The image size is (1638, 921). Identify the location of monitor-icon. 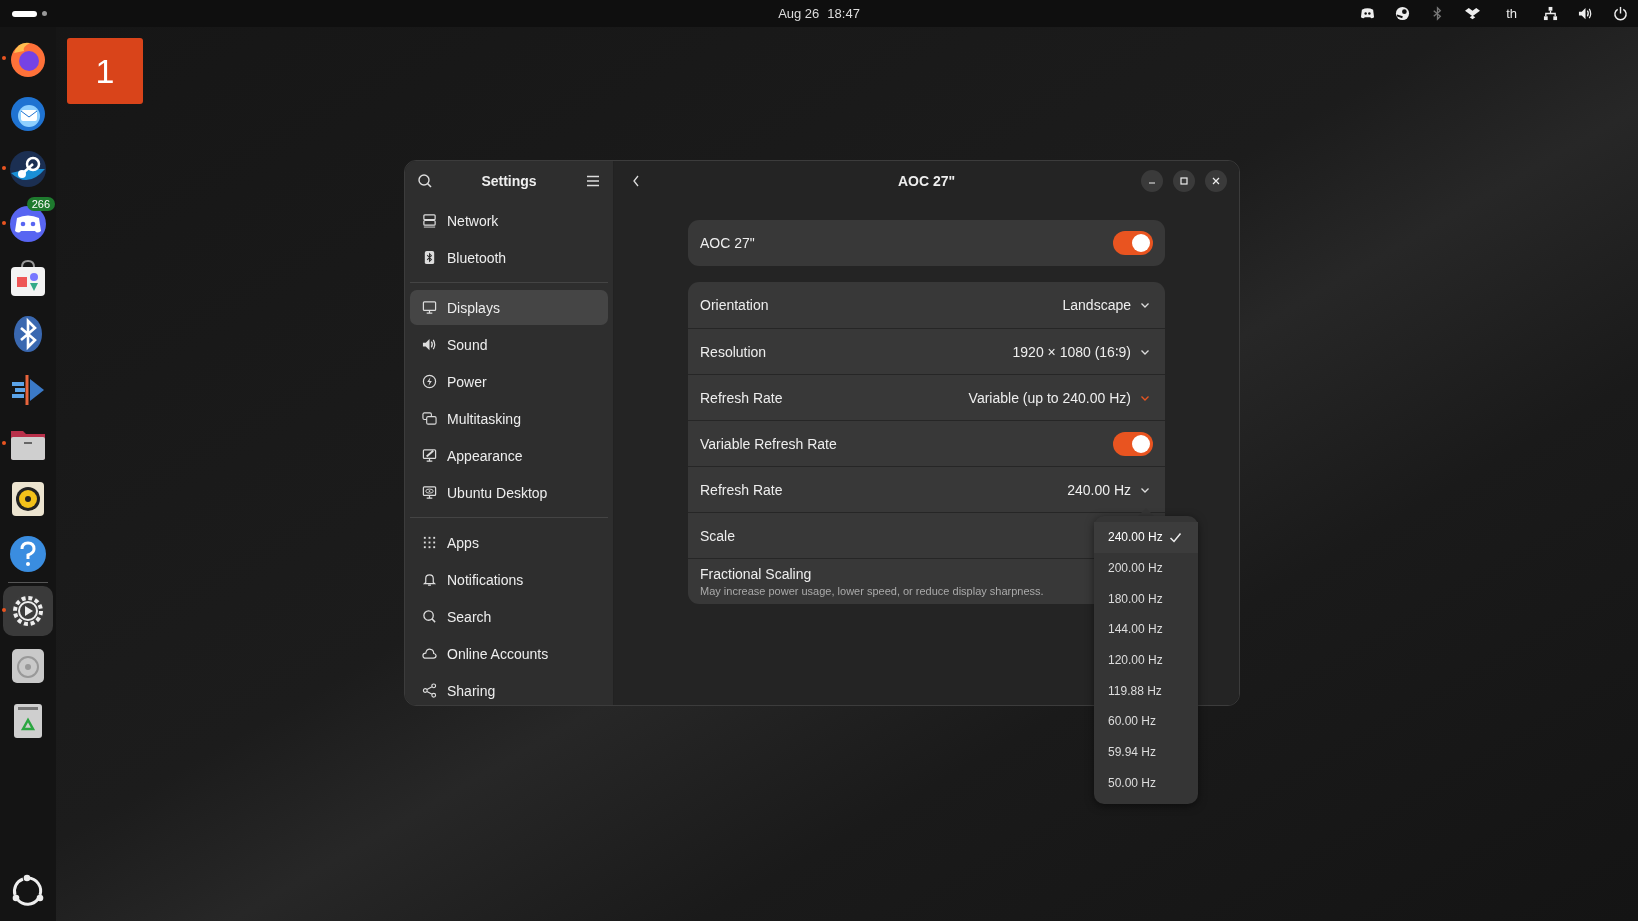
(429, 307).